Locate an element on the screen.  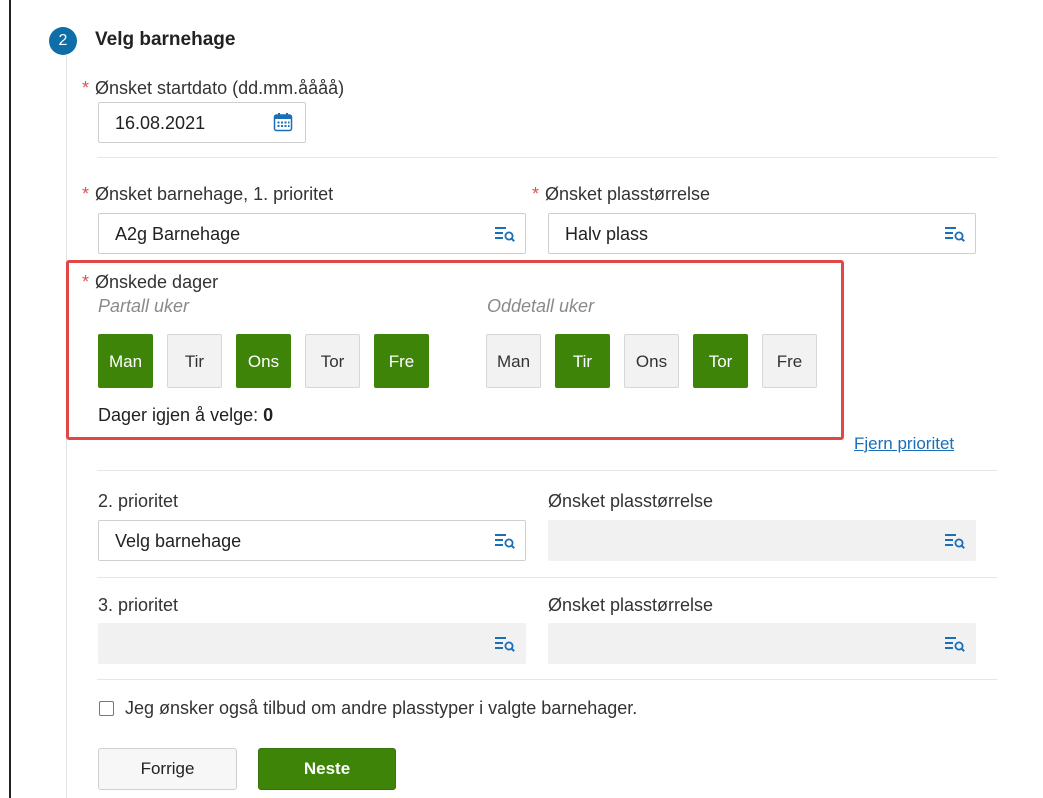
priority2-kindergarten-input: Velg barnehage is located at coordinates (312, 540).